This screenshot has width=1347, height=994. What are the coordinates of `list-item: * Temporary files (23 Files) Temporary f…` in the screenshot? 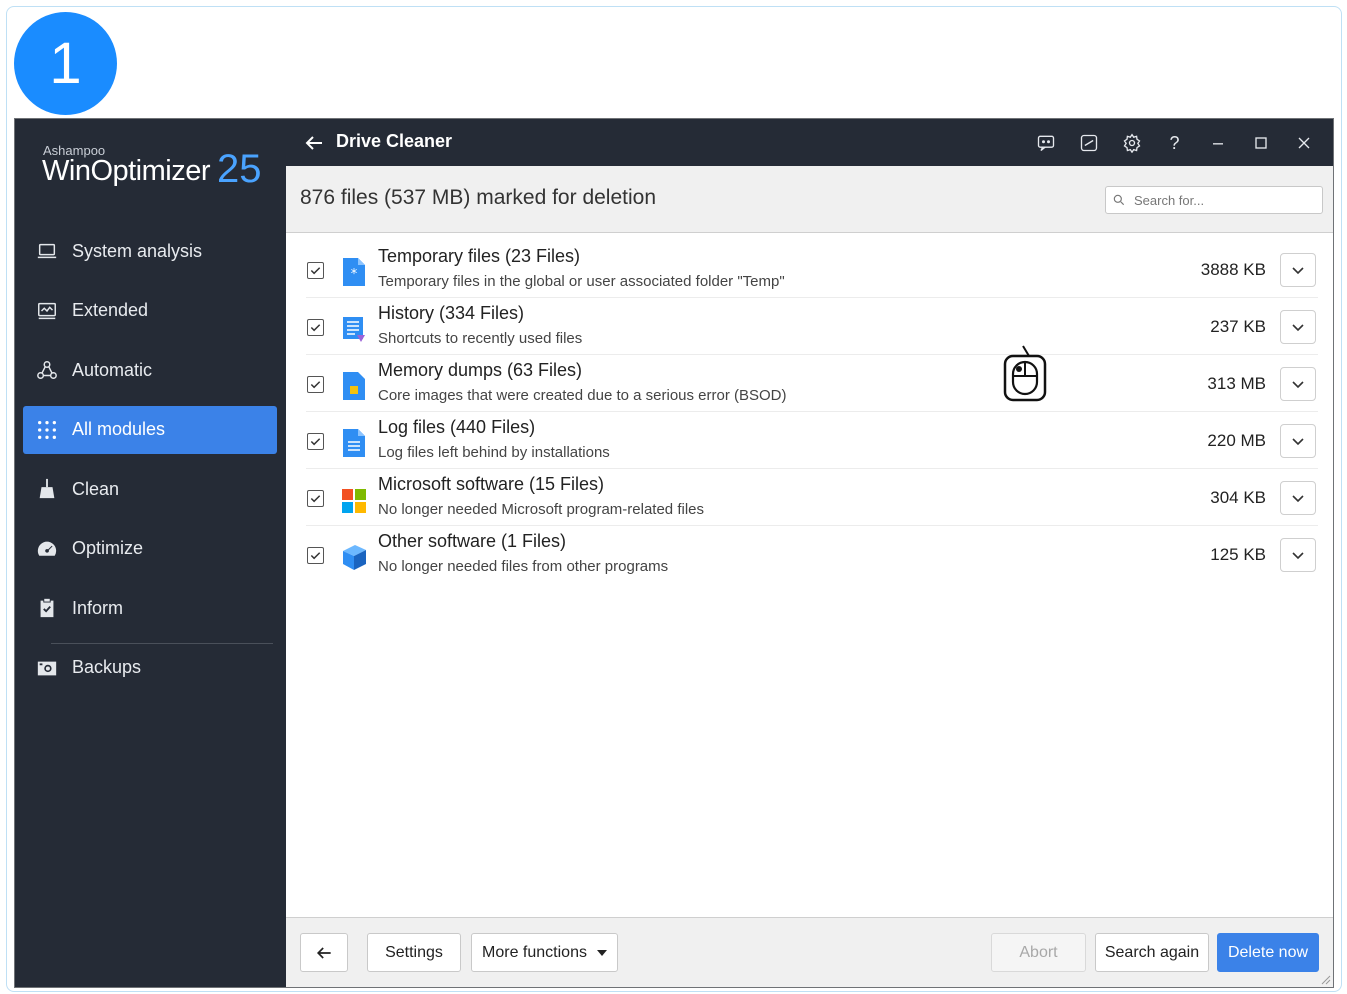 It's located at (812, 269).